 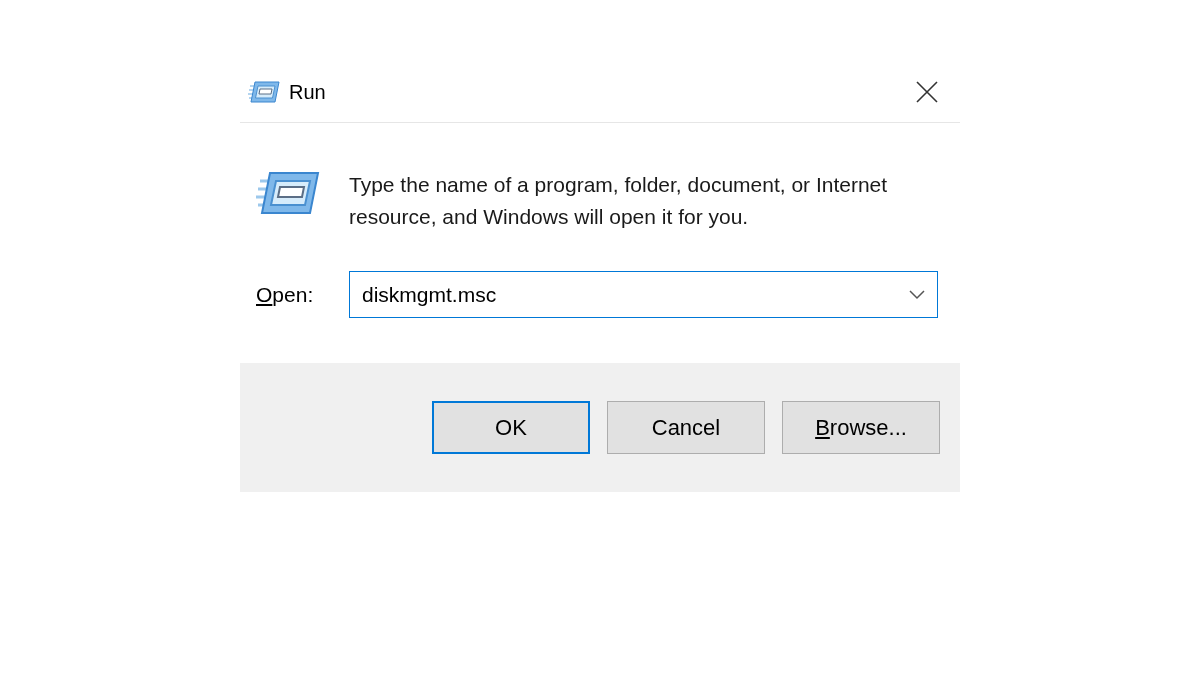 I want to click on open-label: Open:, so click(x=285, y=294).